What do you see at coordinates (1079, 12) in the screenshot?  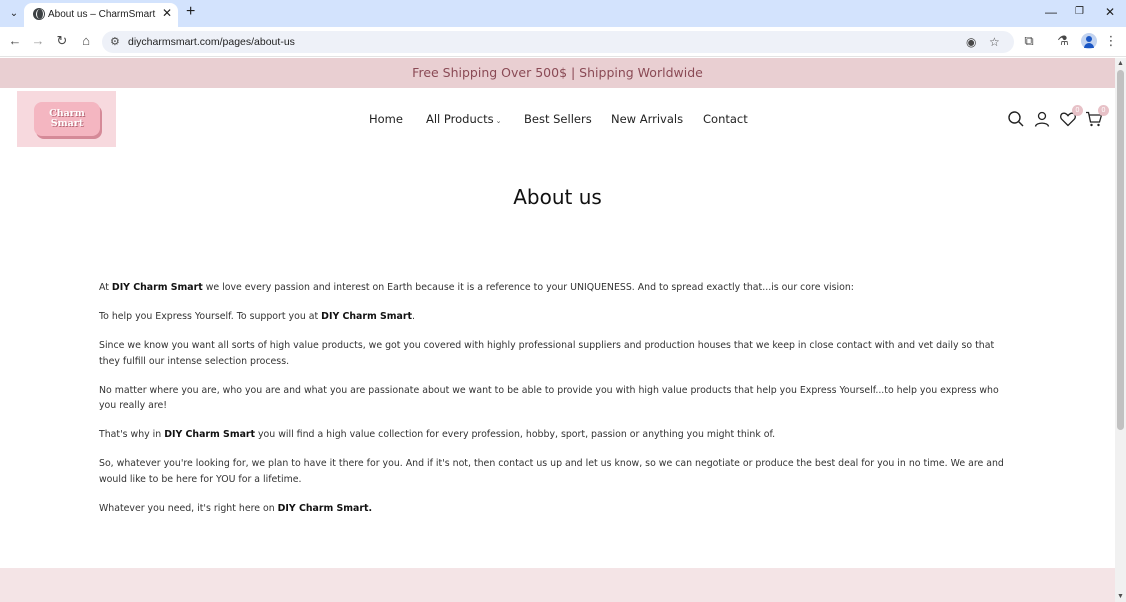 I see `restore-icon: ❐` at bounding box center [1079, 12].